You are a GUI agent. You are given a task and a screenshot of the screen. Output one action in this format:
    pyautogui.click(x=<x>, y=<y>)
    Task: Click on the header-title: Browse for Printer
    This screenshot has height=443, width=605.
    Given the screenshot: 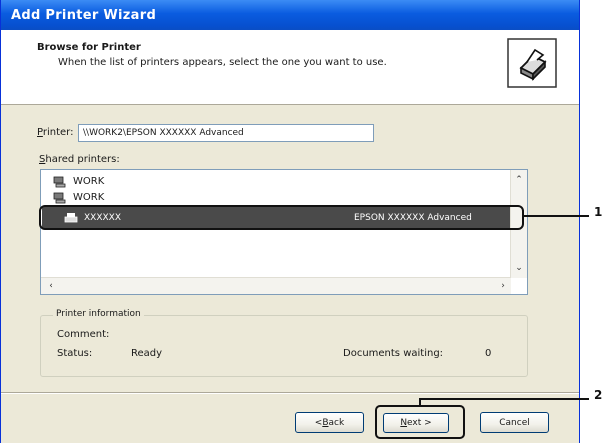 What is the action you would take?
    pyautogui.click(x=89, y=47)
    